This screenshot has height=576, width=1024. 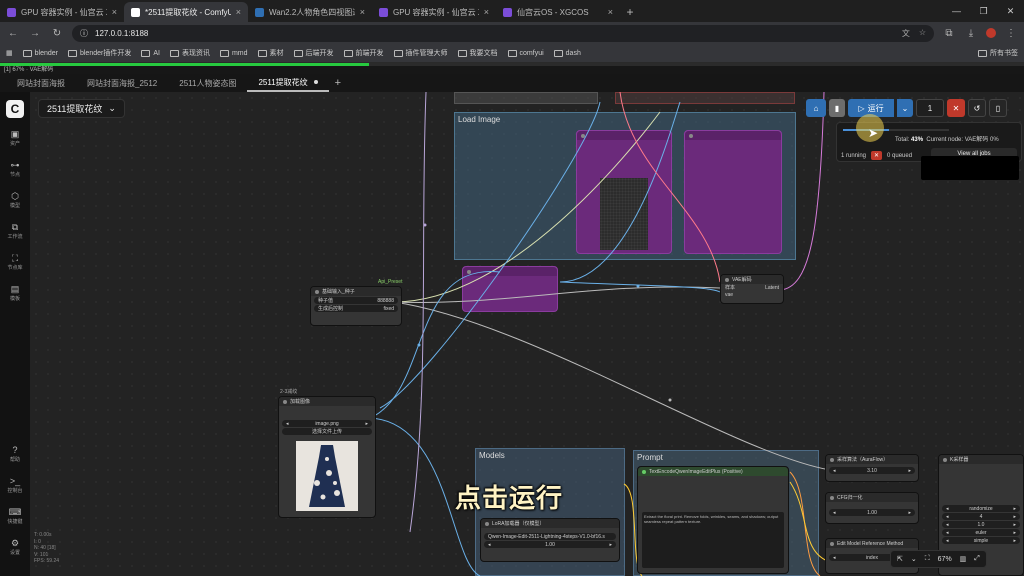 What do you see at coordinates (41, 83) in the screenshot?
I see `workflow-tab: 网站封面海报` at bounding box center [41, 83].